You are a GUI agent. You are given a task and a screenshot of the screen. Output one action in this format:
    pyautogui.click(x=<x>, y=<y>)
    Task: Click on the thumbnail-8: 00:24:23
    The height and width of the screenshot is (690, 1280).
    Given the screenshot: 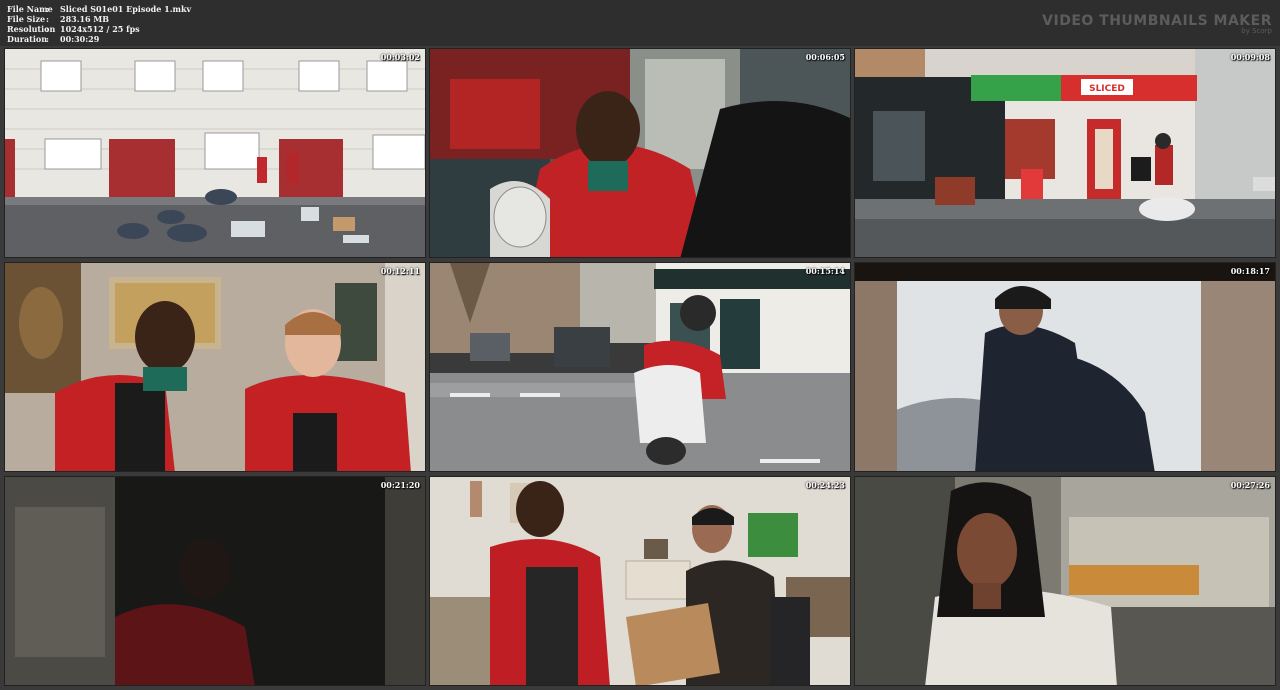 What is the action you would take?
    pyautogui.click(x=640, y=581)
    